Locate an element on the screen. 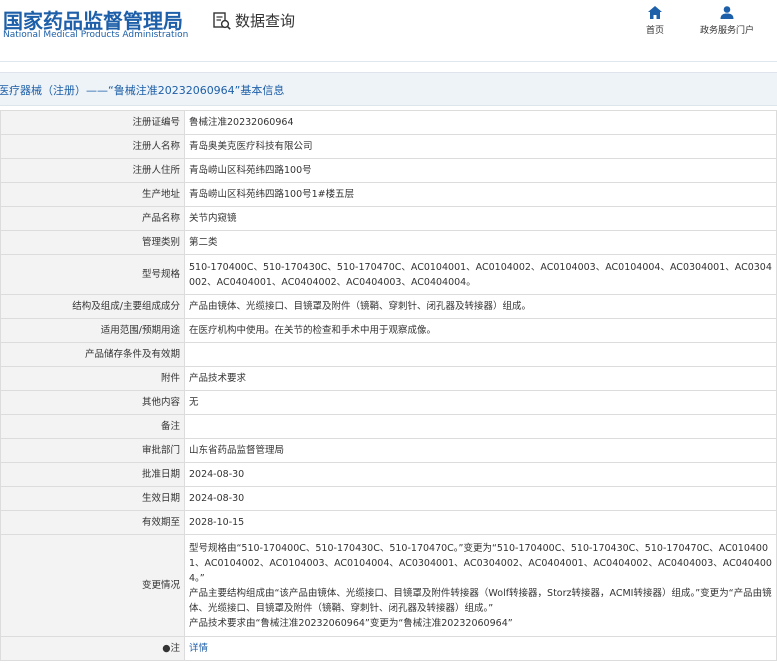 The width and height of the screenshot is (777, 669). field-value: 产品由镜体、光缆接口、目镜罩及附件（镜鞘、穿刺针、闭孔器及转接器）组成。 is located at coordinates (480, 306).